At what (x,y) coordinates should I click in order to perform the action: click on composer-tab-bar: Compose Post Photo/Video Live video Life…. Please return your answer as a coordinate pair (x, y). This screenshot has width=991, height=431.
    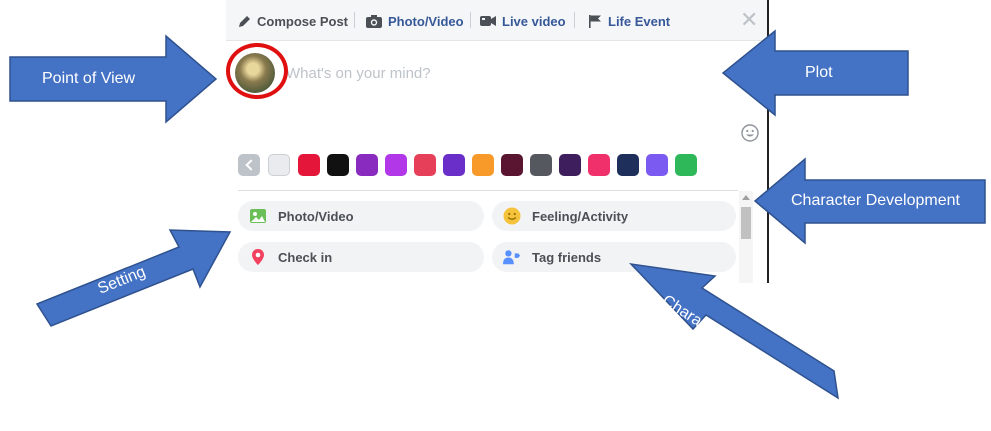
    Looking at the image, I should click on (496, 20).